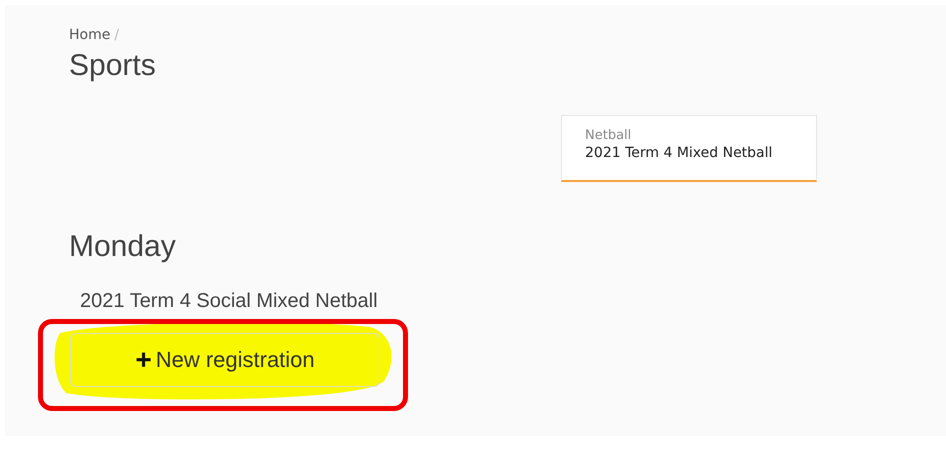 The height and width of the screenshot is (456, 946). I want to click on page-title: Sports, so click(113, 66).